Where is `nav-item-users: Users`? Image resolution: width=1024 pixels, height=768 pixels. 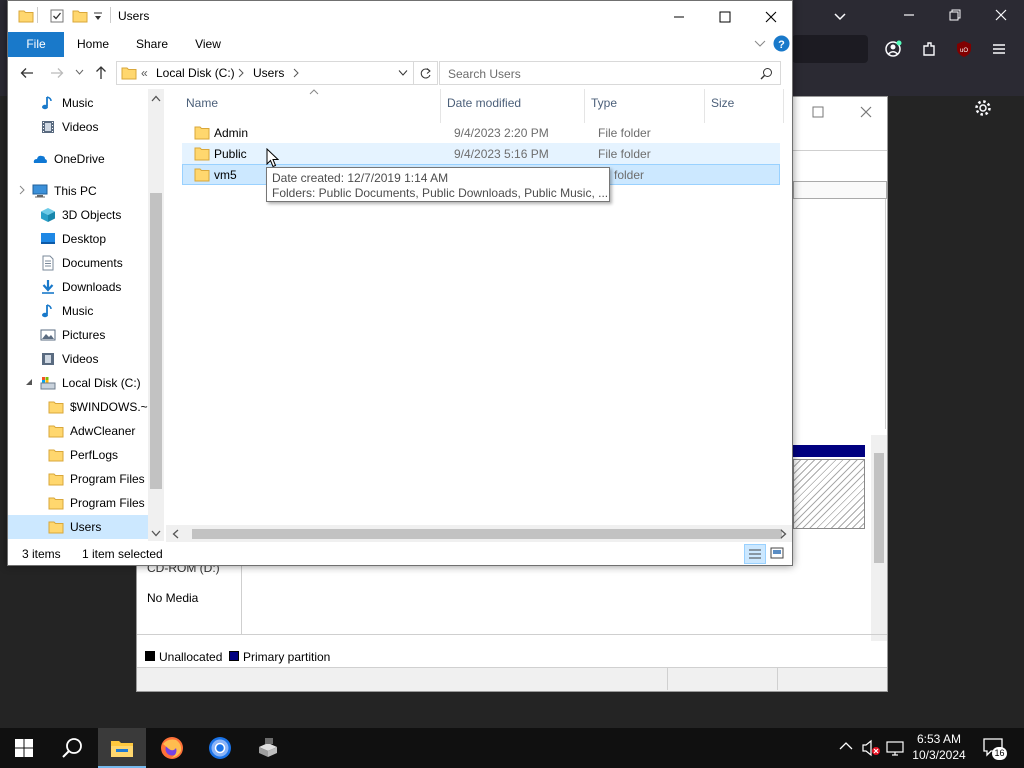
nav-item-users: Users is located at coordinates (78, 527).